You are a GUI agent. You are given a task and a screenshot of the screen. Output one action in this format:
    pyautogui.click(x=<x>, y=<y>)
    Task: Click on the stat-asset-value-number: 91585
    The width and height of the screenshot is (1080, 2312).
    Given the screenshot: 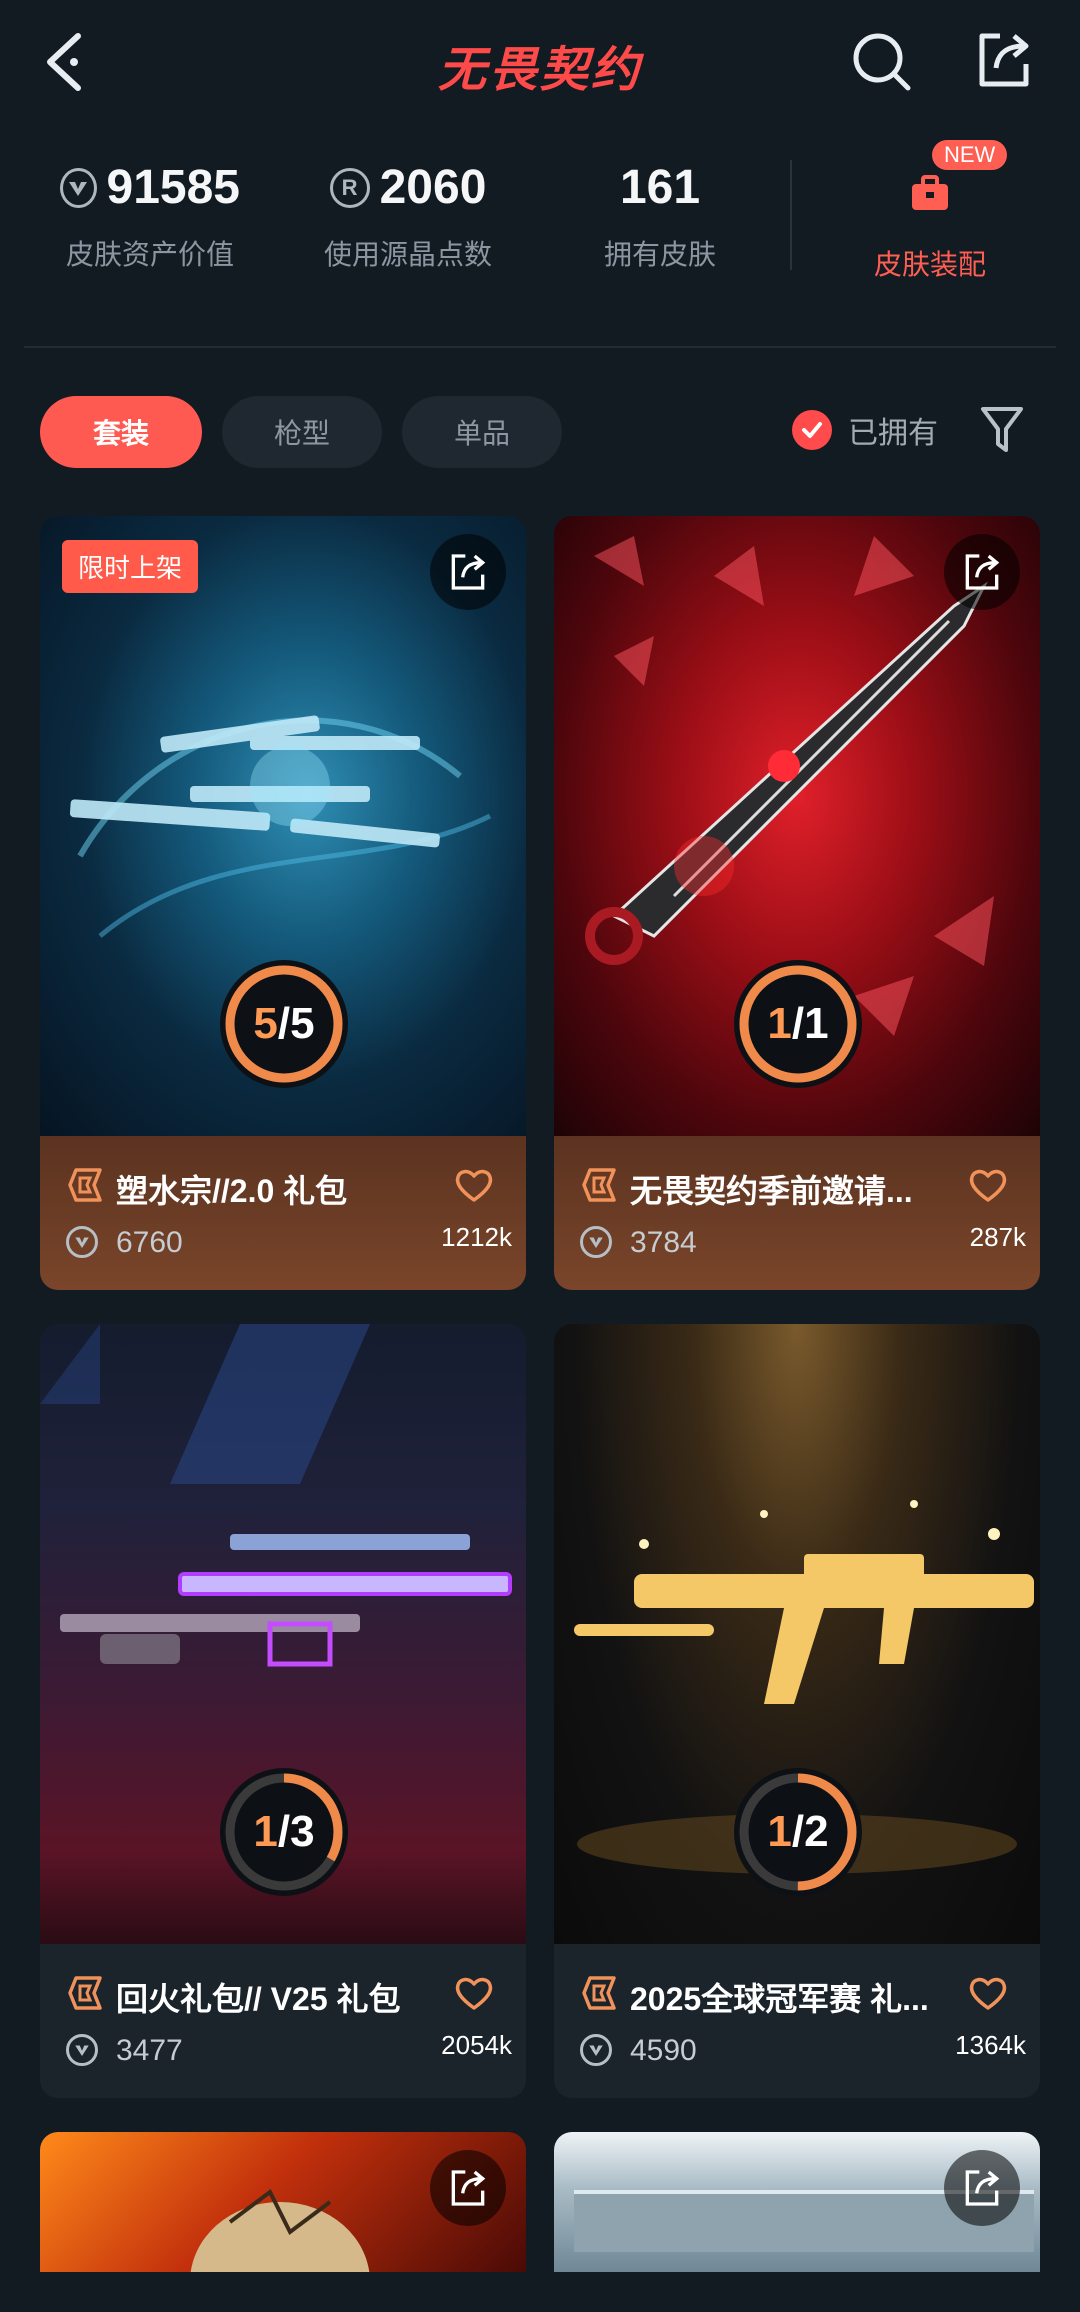 What is the action you would take?
    pyautogui.click(x=173, y=187)
    